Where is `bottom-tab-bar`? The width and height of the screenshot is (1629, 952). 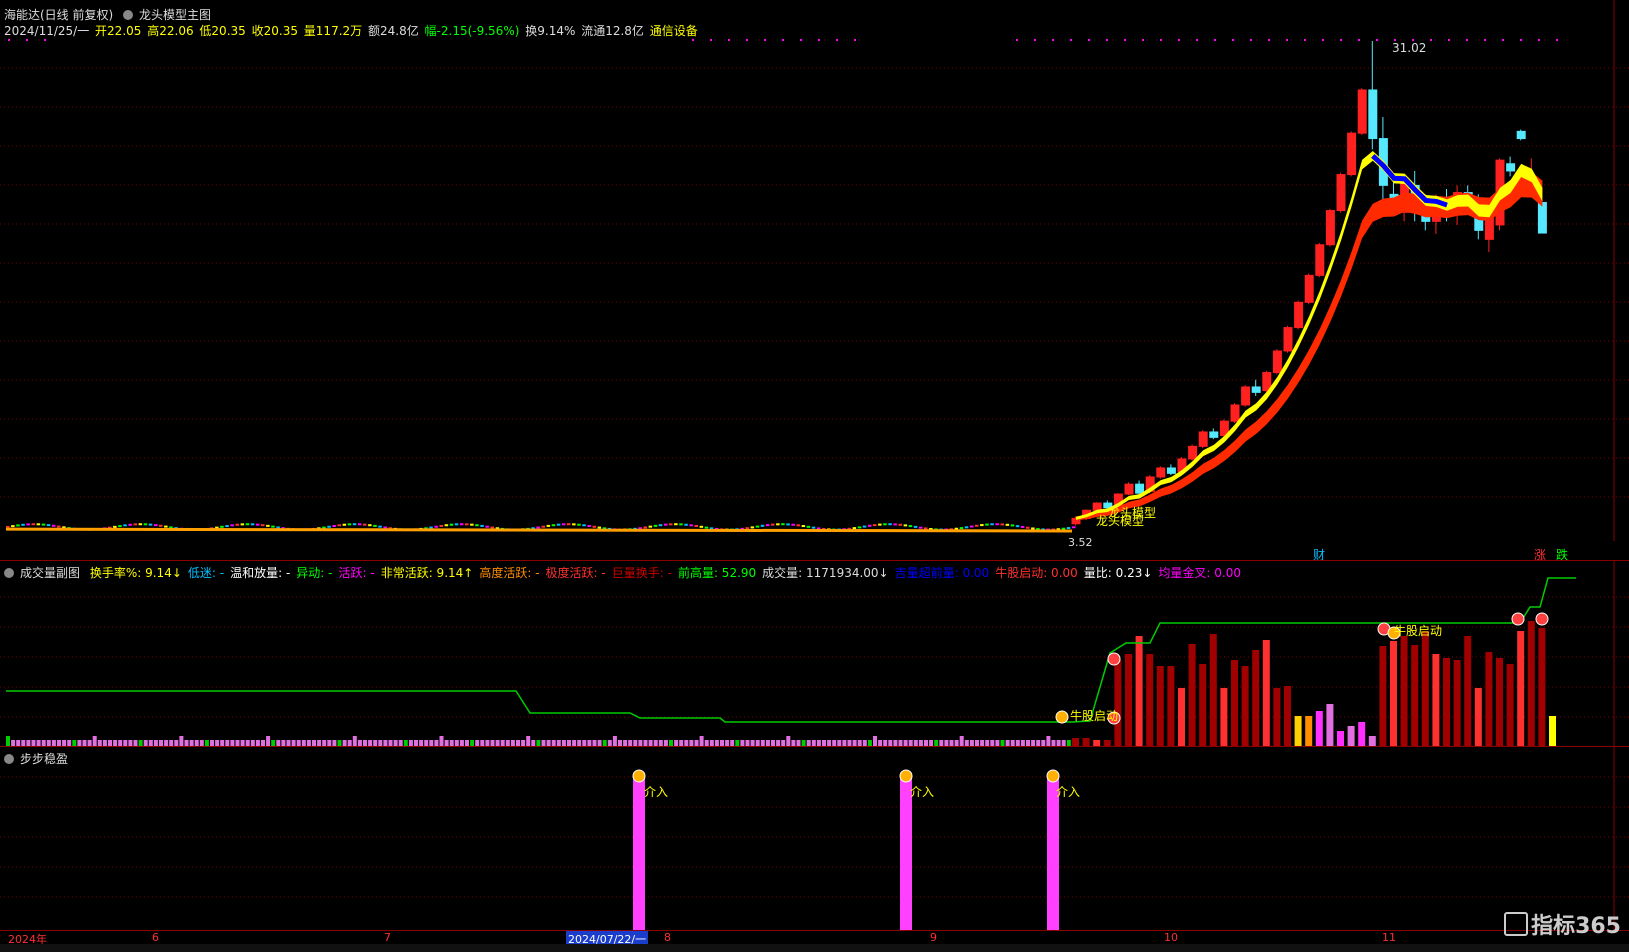
bottom-tab-bar is located at coordinates (814, 948).